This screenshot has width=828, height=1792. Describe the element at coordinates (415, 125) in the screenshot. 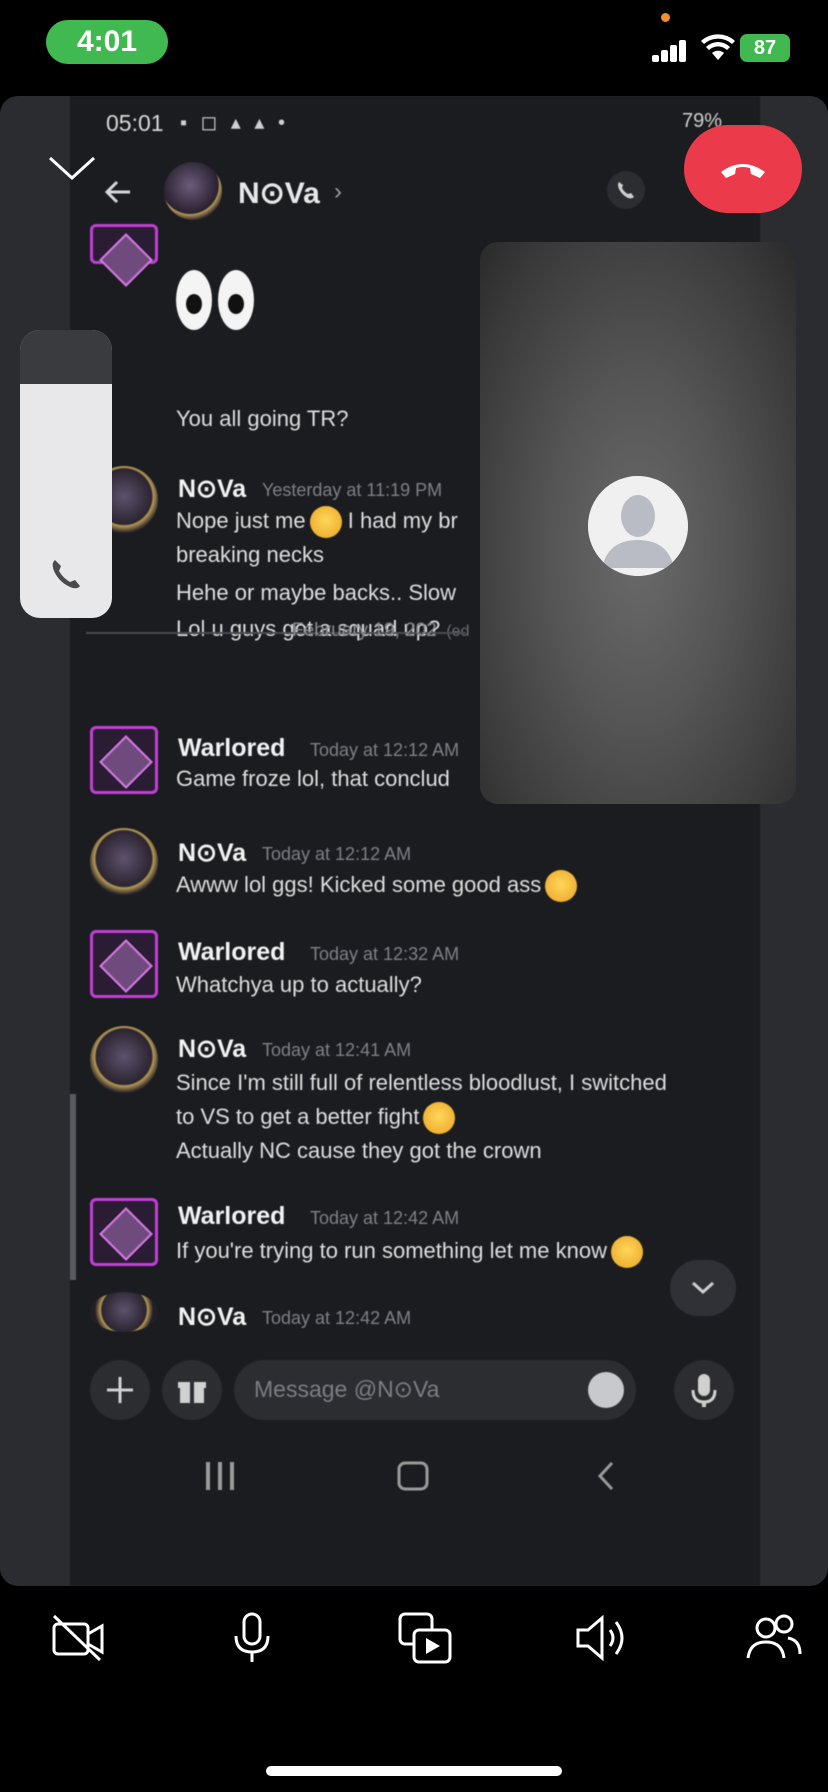

I see `shared-status-bar: 05:01 ▪ ◻ ▴ ▴ • 79%` at that location.